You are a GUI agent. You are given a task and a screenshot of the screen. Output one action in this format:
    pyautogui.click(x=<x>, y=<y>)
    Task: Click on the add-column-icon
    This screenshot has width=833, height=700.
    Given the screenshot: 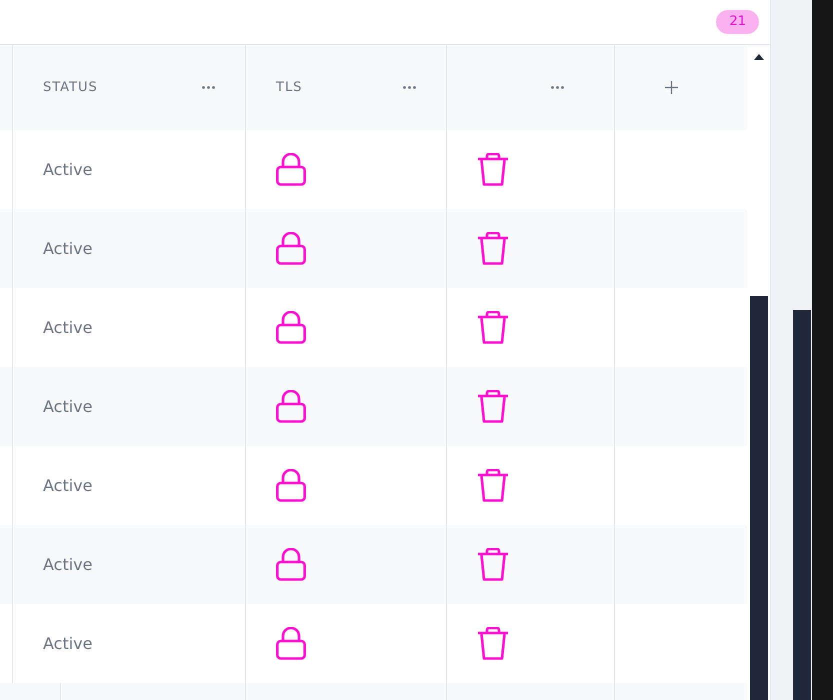 What is the action you would take?
    pyautogui.click(x=671, y=87)
    